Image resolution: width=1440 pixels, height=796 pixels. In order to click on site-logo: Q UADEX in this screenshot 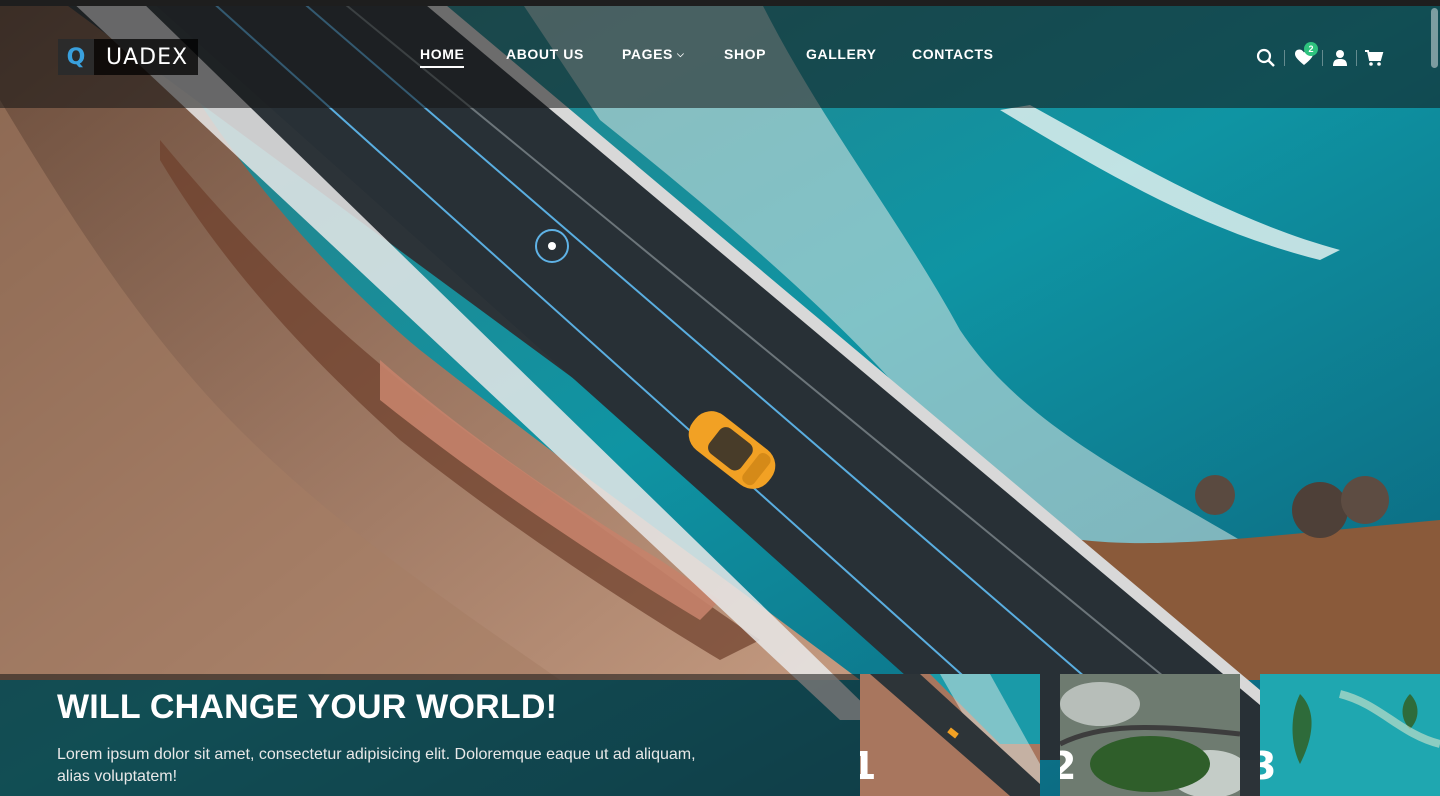, I will do `click(128, 57)`.